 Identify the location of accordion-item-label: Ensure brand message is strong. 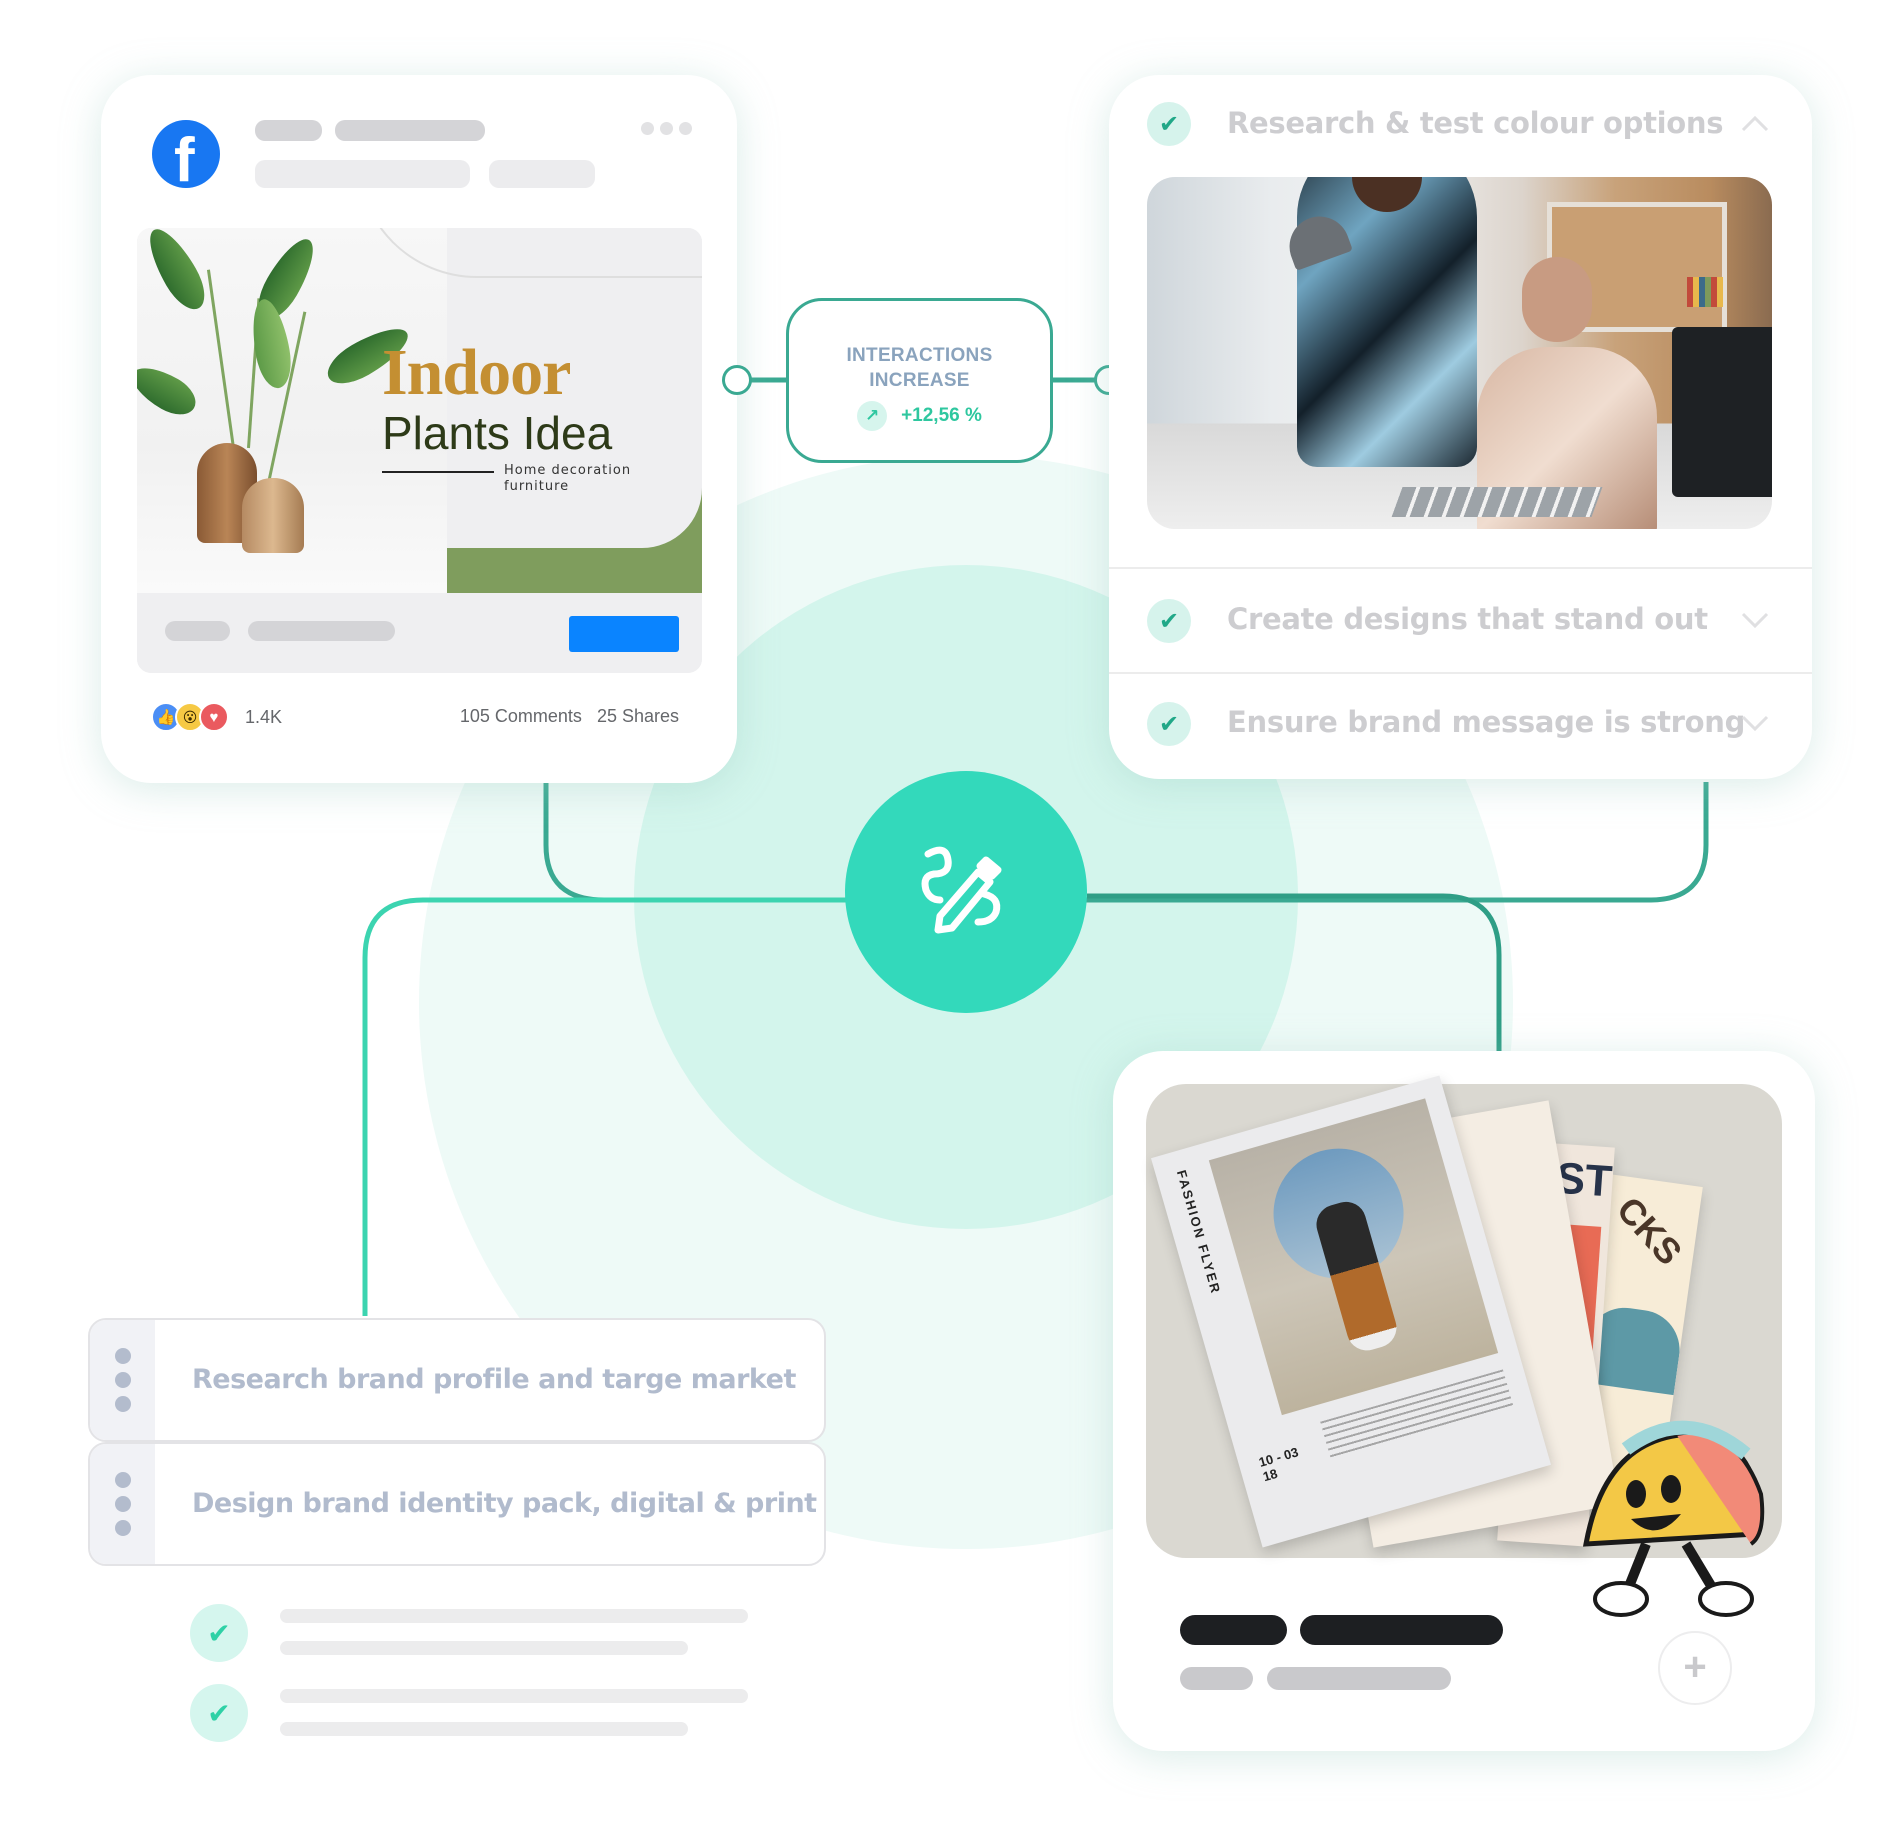
(1486, 722).